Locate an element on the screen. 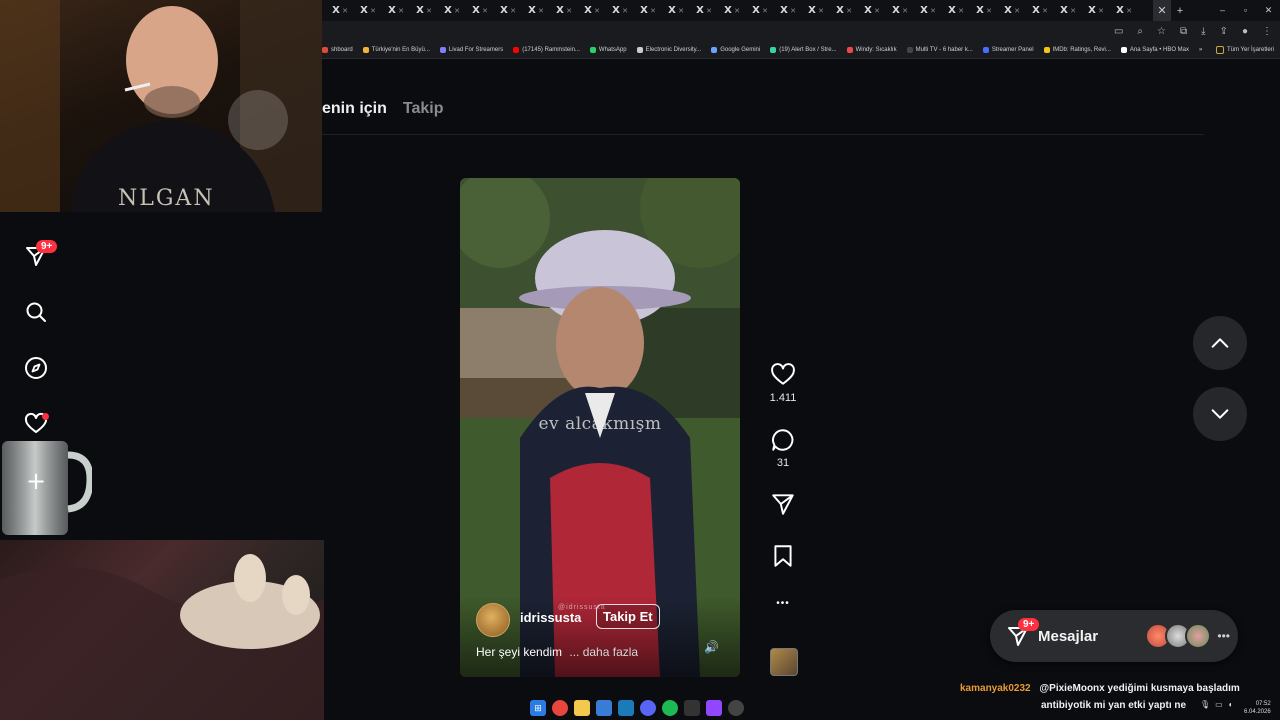  volume-icon: ◖ is located at coordinates (1230, 704).